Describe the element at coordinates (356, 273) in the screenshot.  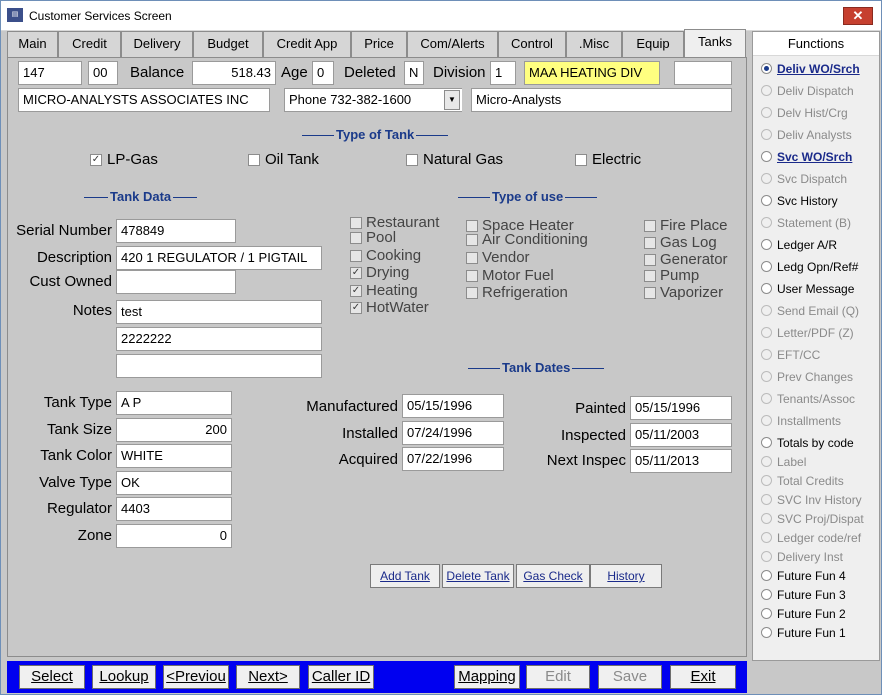
I see `drying-checkbox: ✓` at that location.